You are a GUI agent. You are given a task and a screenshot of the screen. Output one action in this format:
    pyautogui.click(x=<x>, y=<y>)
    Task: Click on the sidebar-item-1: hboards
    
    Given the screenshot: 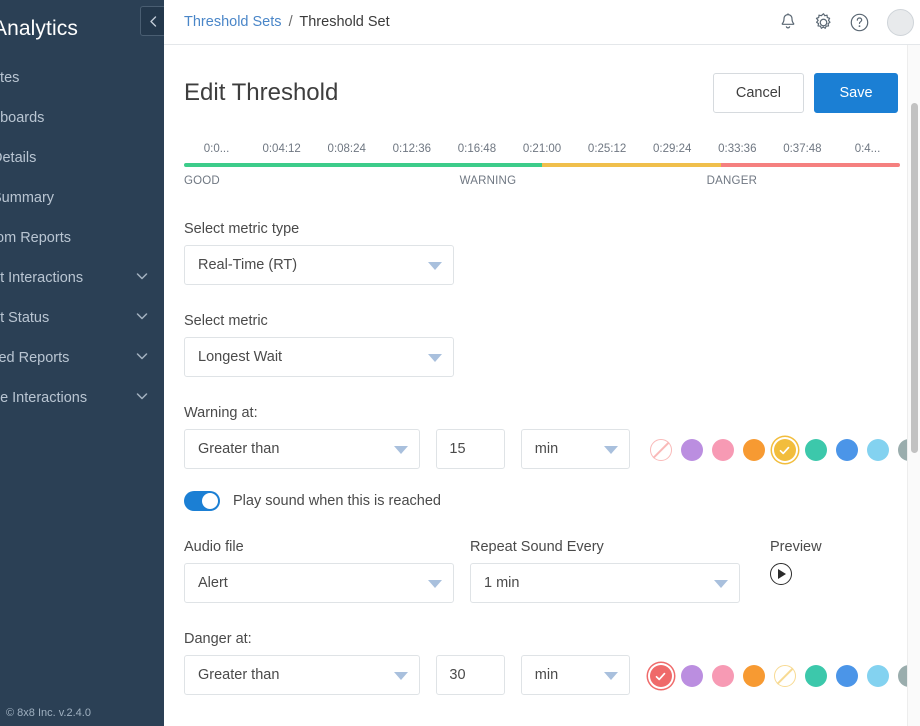 What is the action you would take?
    pyautogui.click(x=82, y=118)
    